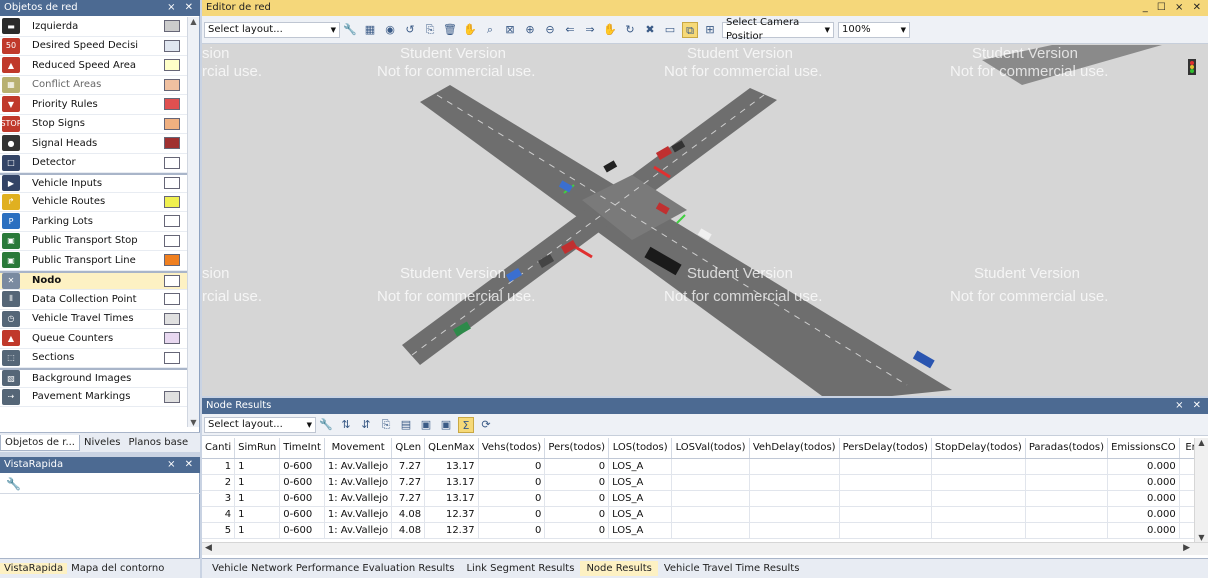  What do you see at coordinates (408, 448) in the screenshot?
I see `column-header: QLen` at bounding box center [408, 448].